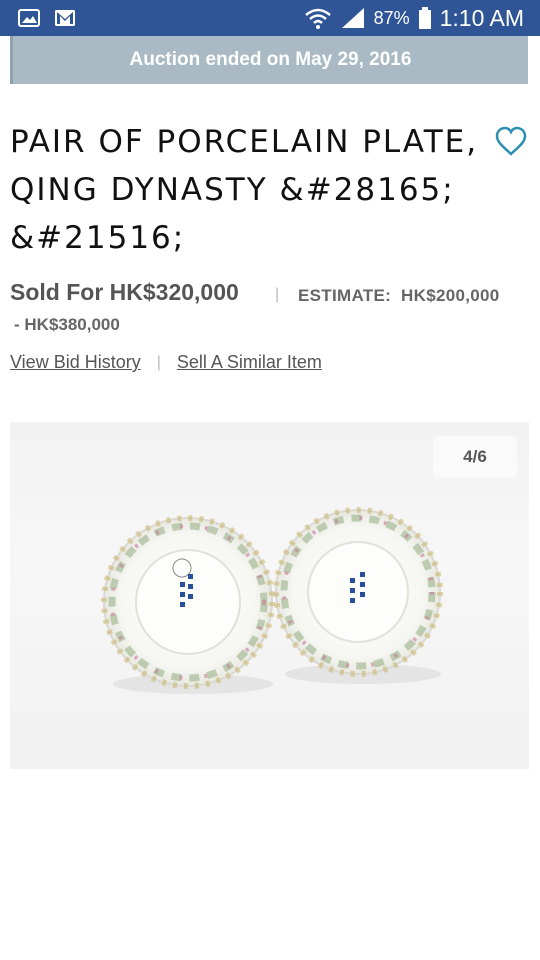 The width and height of the screenshot is (540, 960). I want to click on favorite-heart-icon, so click(511, 141).